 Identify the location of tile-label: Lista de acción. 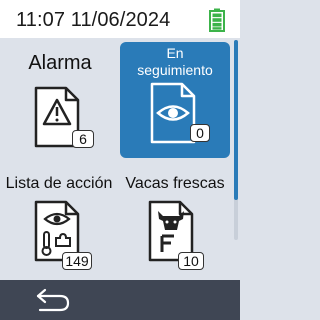
(59, 183).